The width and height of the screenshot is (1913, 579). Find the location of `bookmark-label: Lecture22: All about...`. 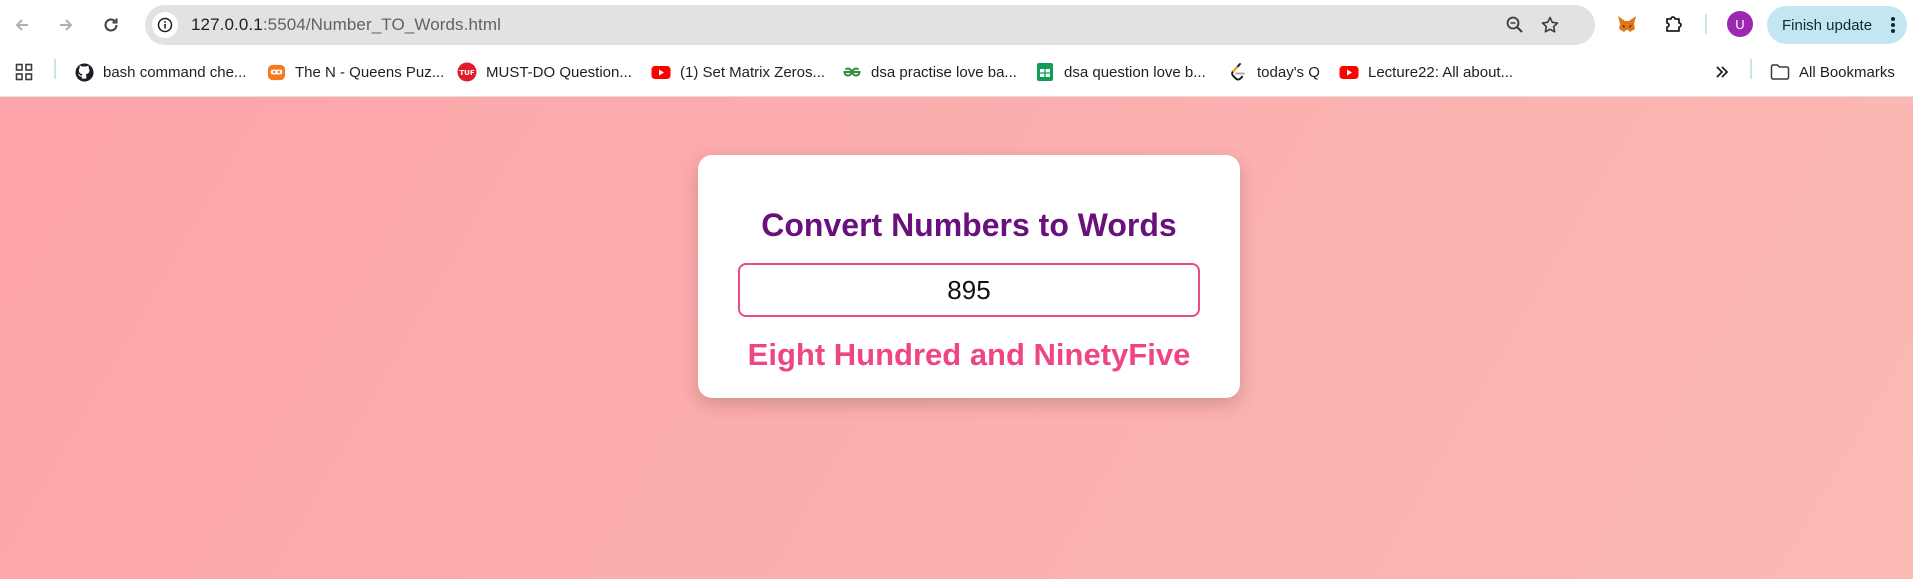

bookmark-label: Lecture22: All about... is located at coordinates (1441, 72).